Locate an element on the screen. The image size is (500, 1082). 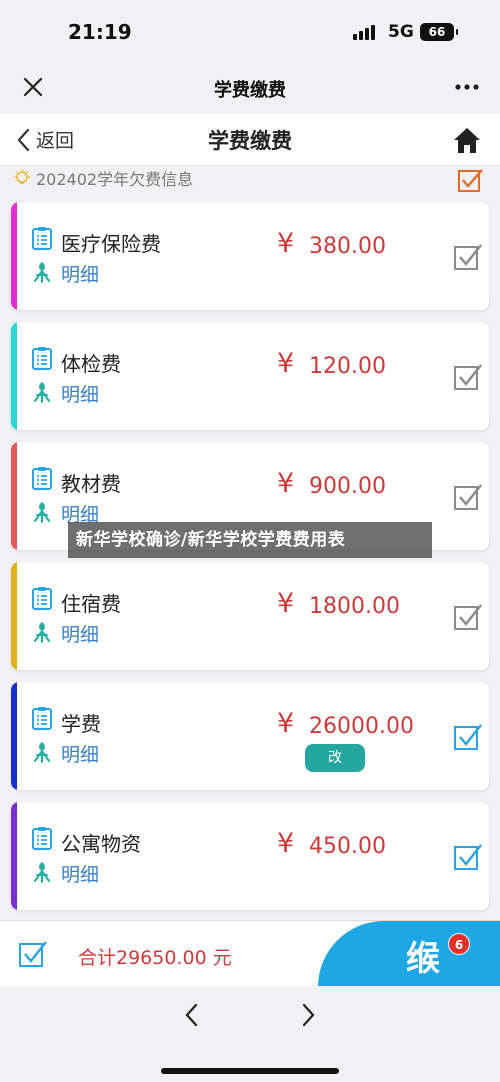
watermark-banner: 新华学校确诊/新华学校学费费用表 is located at coordinates (250, 540).